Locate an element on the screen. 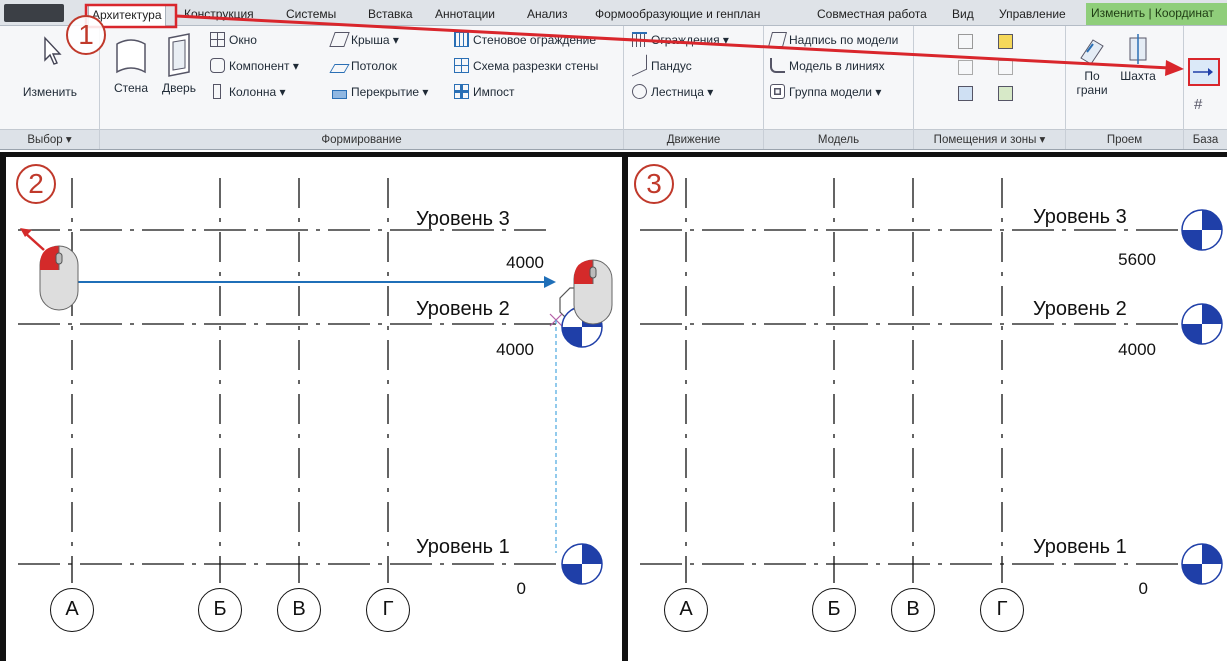 This screenshot has width=1227, height=661. level-marker-1-result is located at coordinates (1202, 564).